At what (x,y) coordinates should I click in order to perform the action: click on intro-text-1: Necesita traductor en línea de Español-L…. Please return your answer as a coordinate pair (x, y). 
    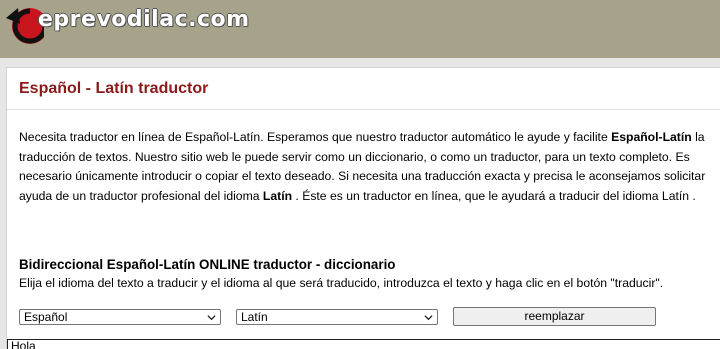
    Looking at the image, I should click on (315, 137).